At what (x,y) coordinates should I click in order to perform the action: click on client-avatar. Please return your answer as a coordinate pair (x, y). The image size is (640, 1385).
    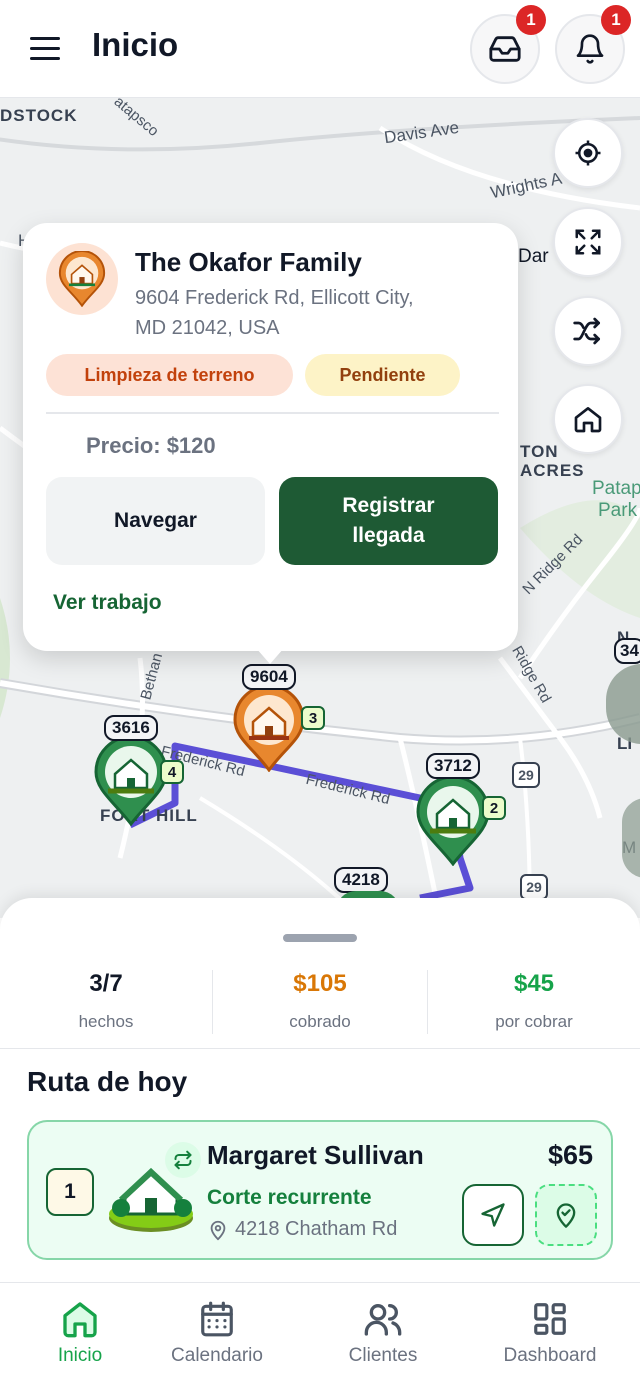
    Looking at the image, I should click on (82, 279).